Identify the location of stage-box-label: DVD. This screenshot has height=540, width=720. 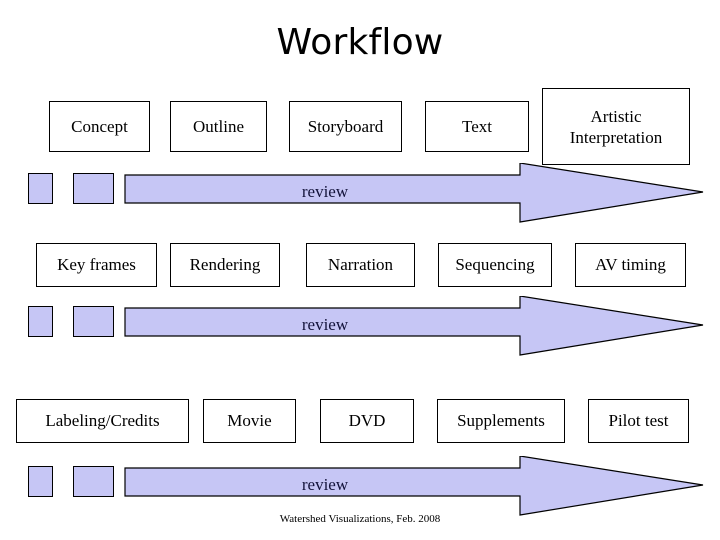
(367, 420).